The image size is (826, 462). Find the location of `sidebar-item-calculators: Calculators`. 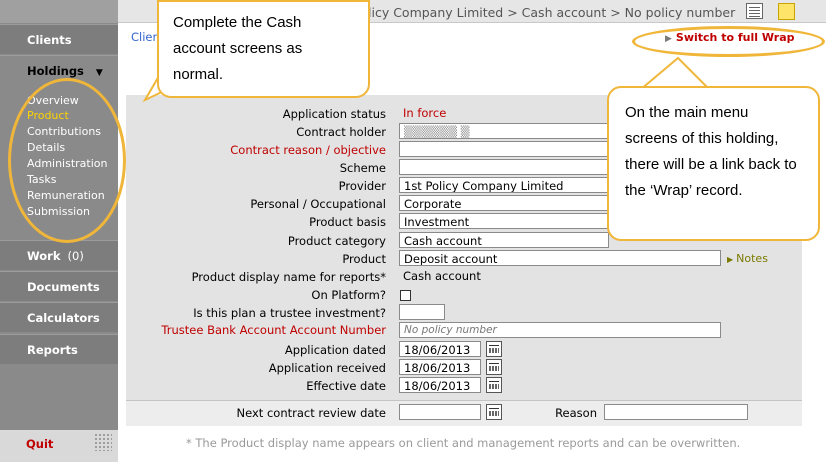

sidebar-item-calculators: Calculators is located at coordinates (59, 317).